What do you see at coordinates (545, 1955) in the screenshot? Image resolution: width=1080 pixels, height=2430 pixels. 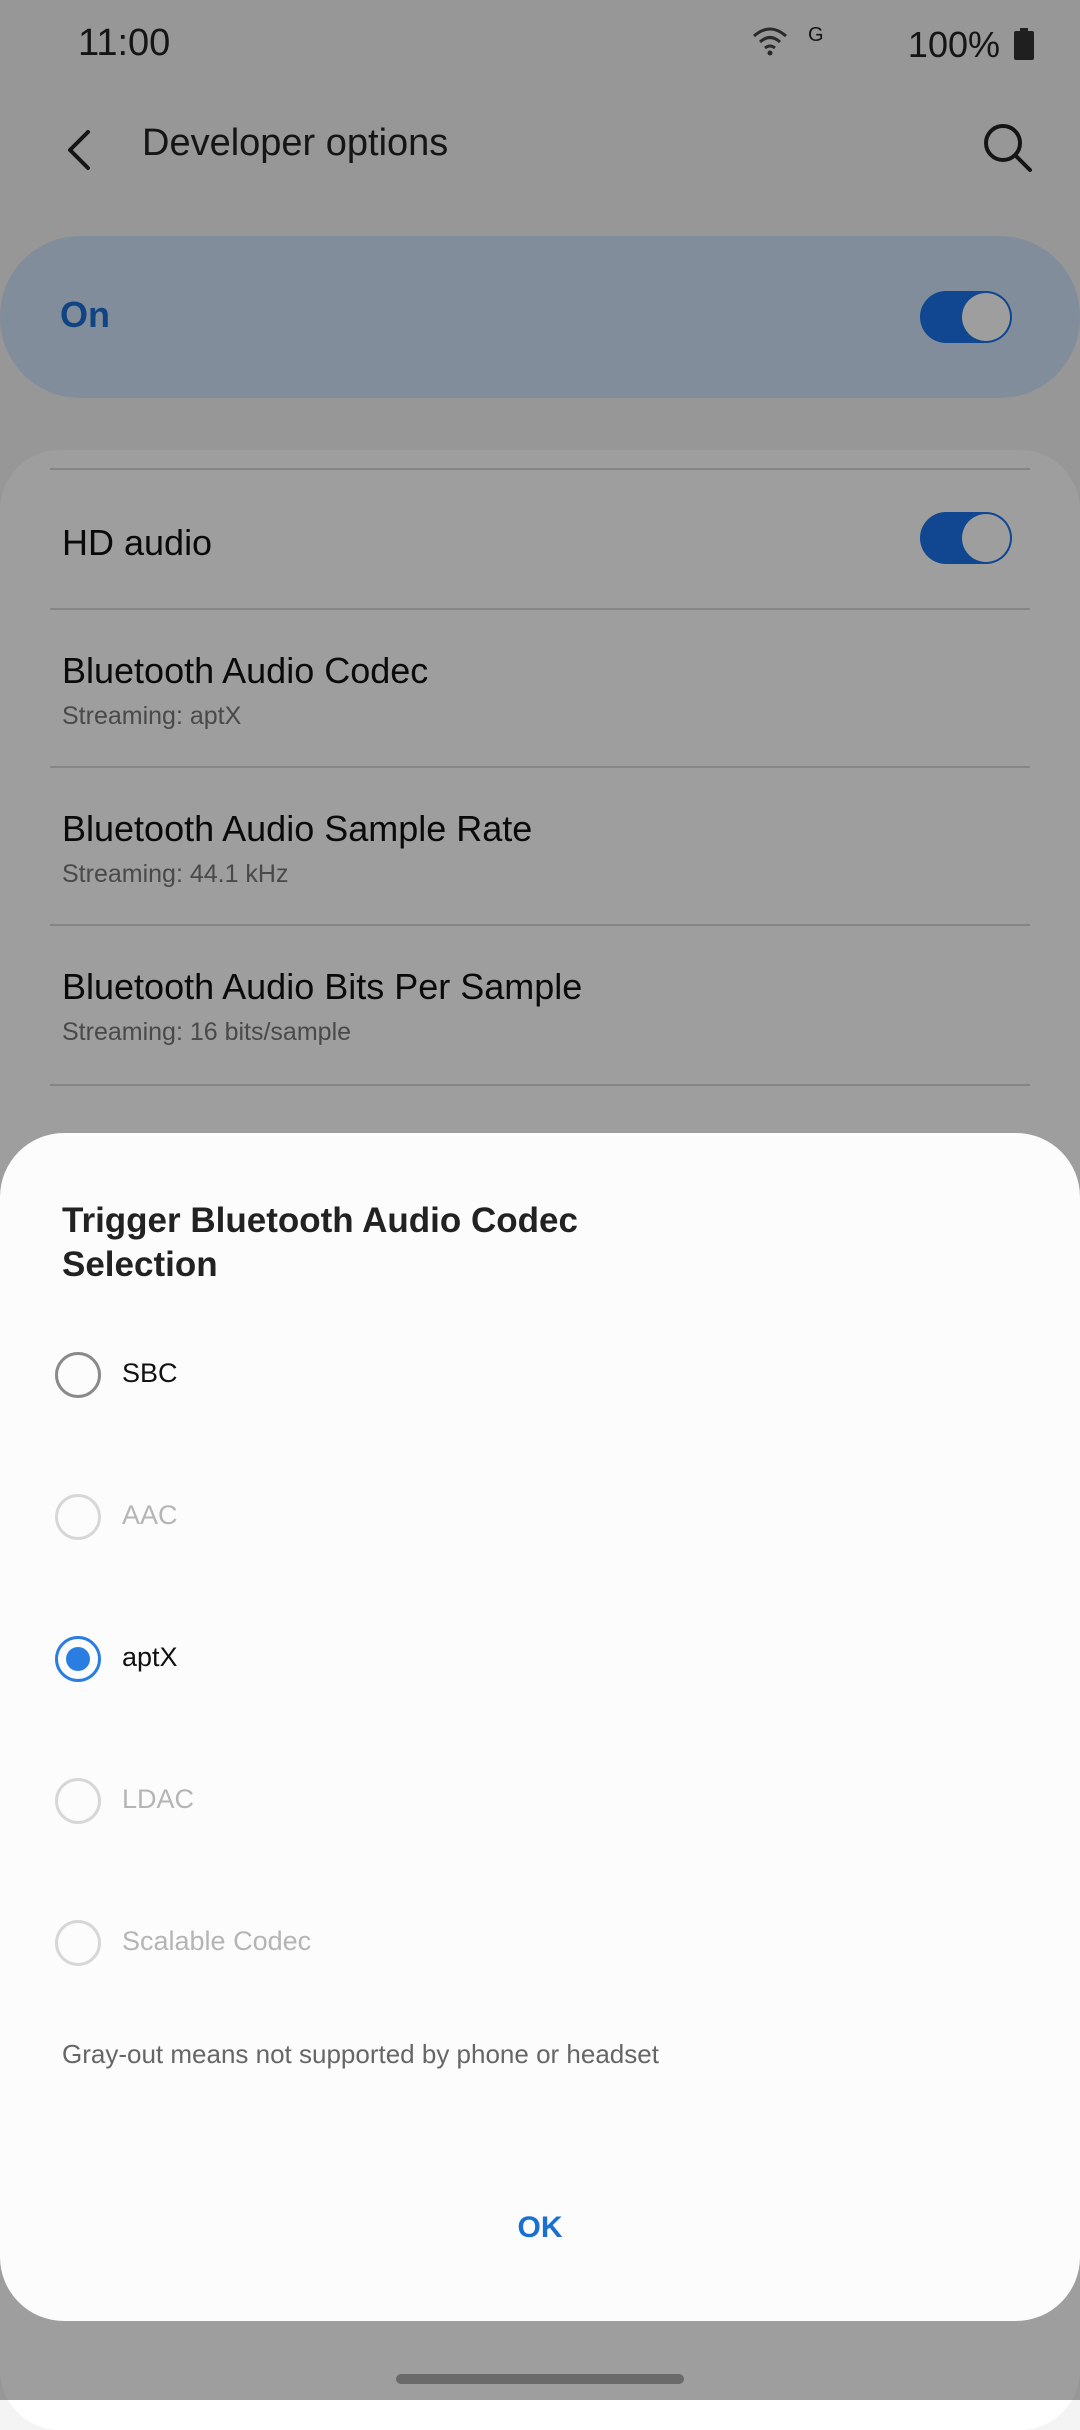 I see `option-scalable-codec: Scalable Codec` at bounding box center [545, 1955].